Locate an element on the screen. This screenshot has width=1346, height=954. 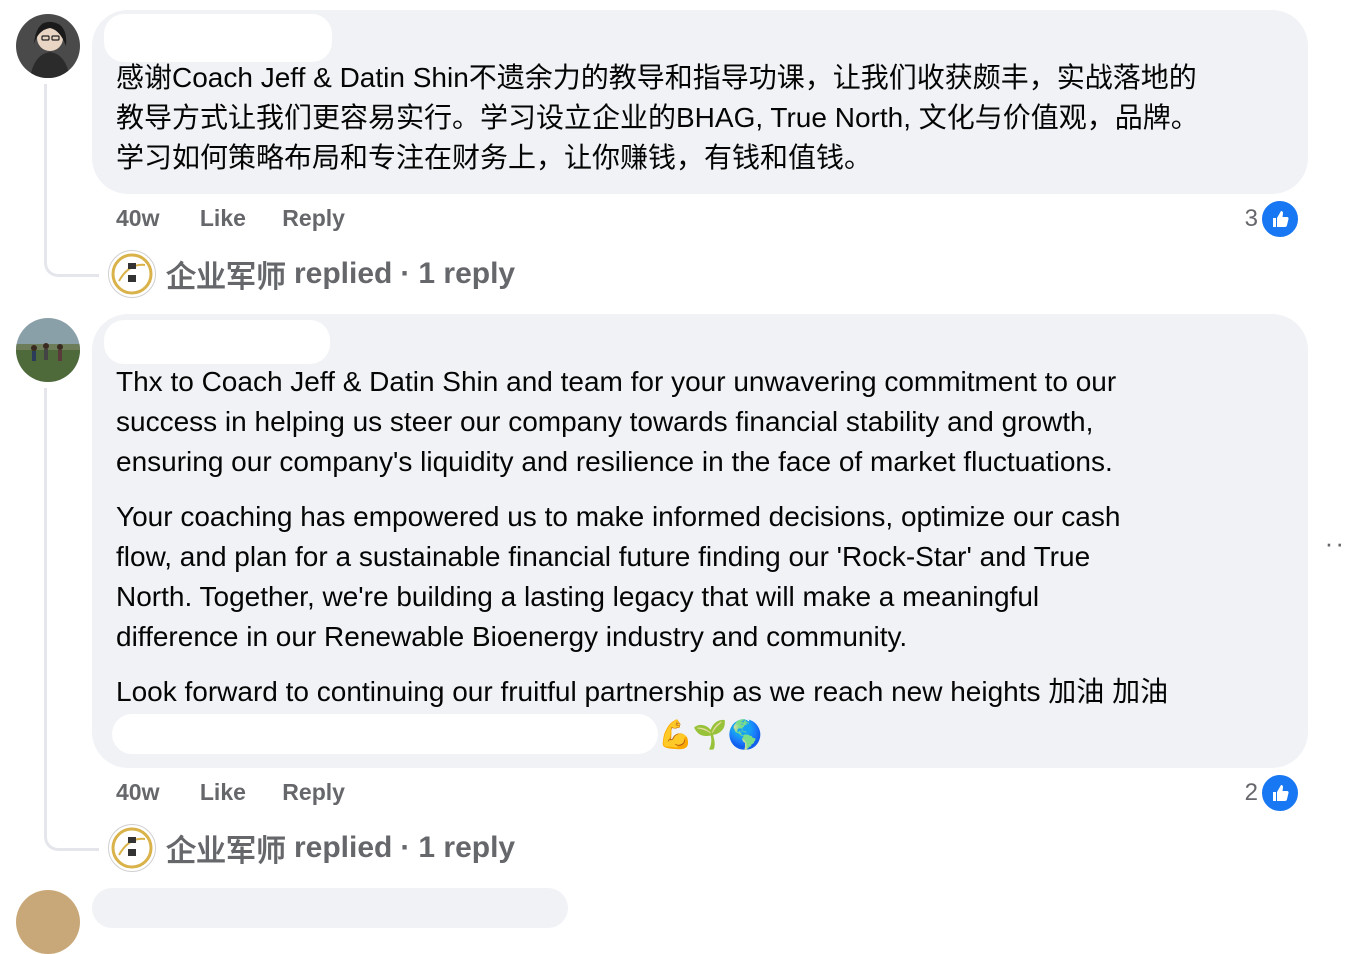
reaction-count: 2 is located at coordinates (1251, 792).